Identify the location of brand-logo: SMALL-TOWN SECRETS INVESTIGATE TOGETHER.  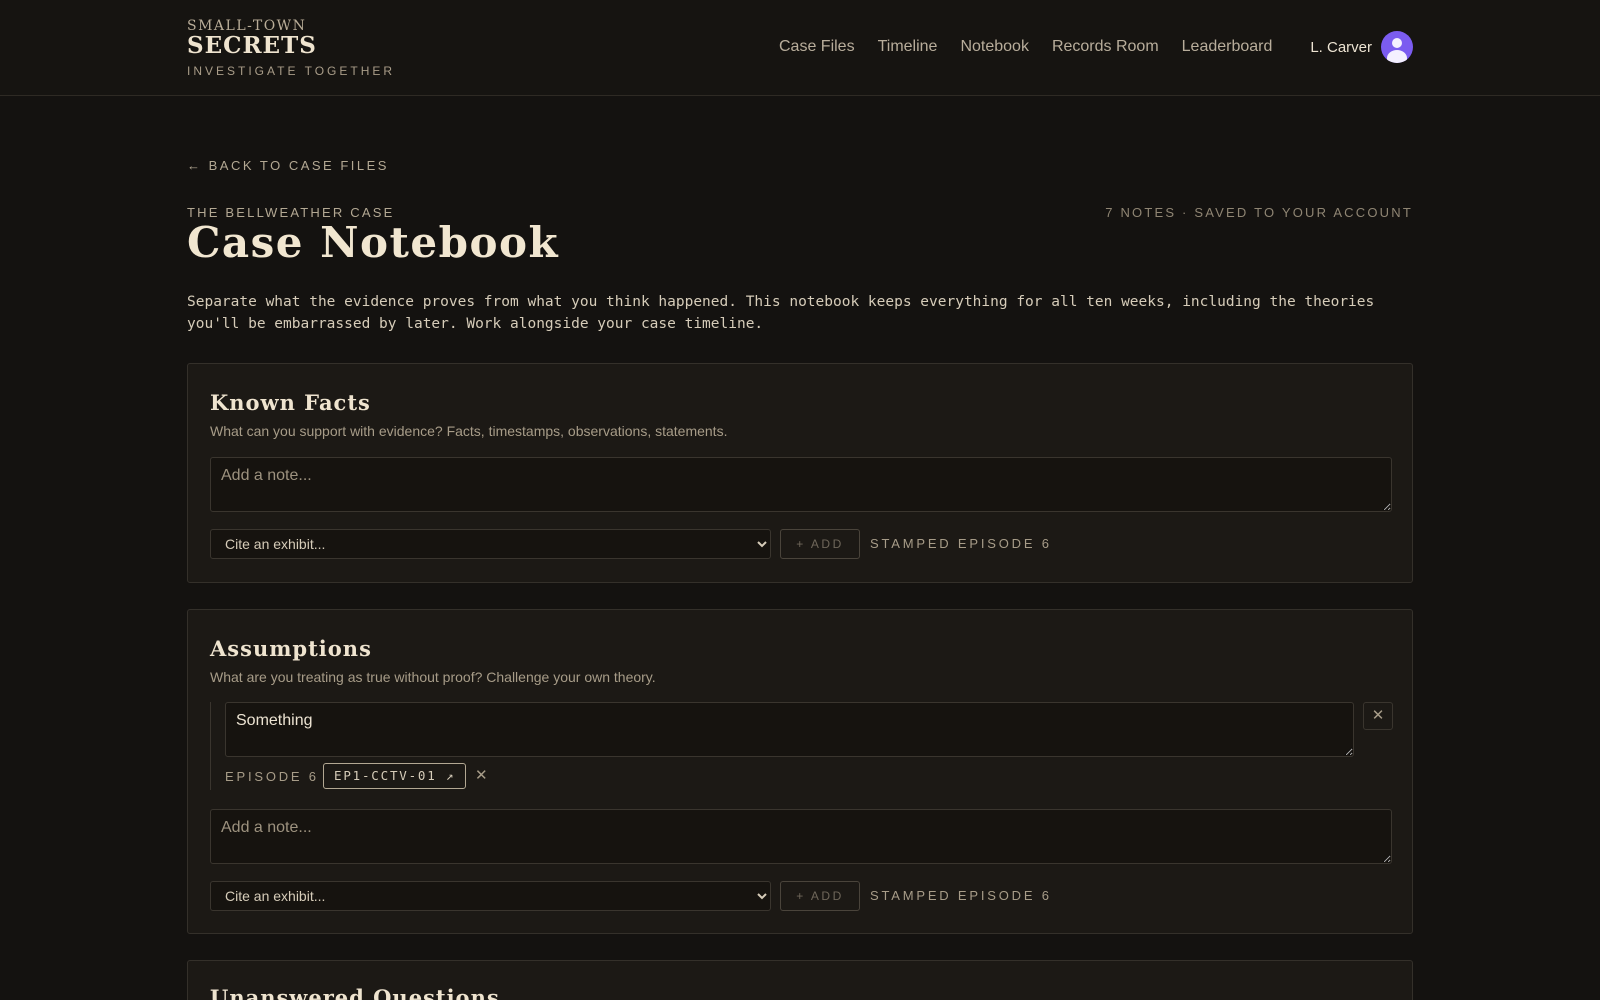
(291, 48).